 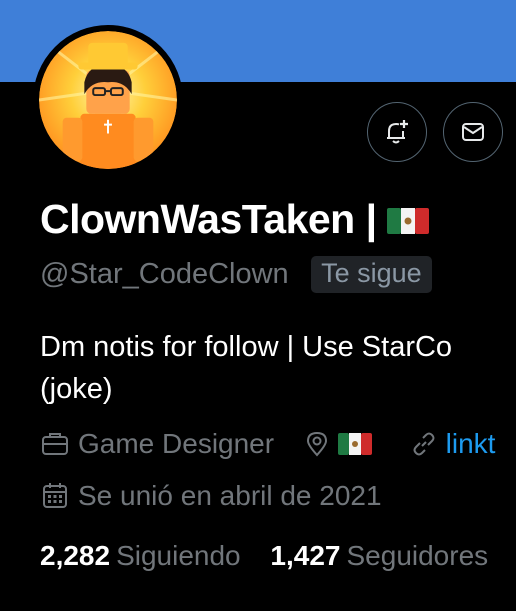 I want to click on profile-name: ClownWasTaken |, so click(x=235, y=221).